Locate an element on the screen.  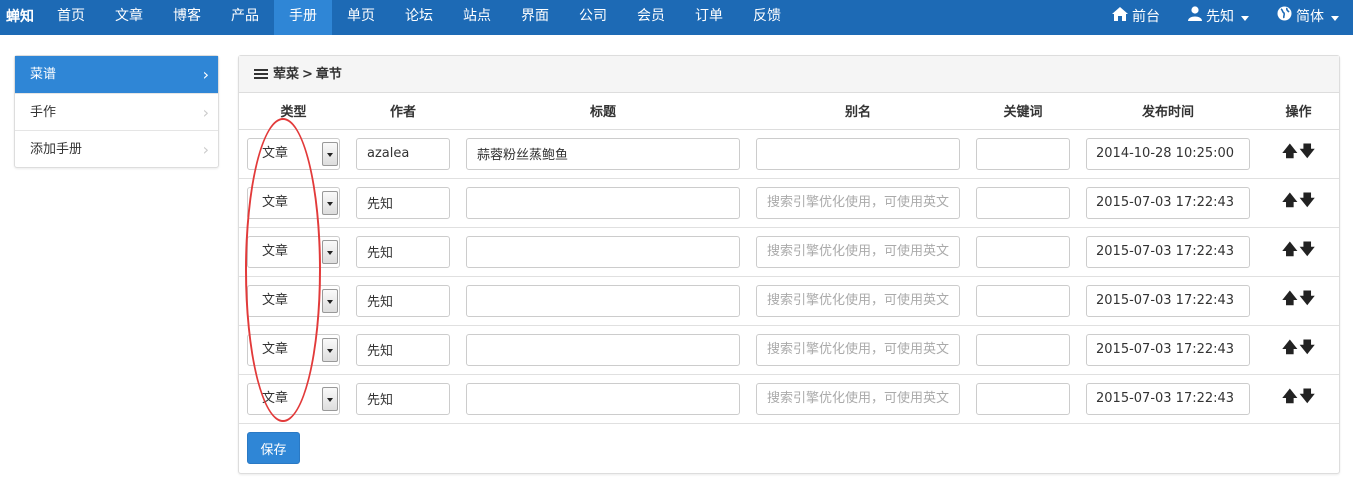
sidebar-item-label: 菜谱 is located at coordinates (43, 74).